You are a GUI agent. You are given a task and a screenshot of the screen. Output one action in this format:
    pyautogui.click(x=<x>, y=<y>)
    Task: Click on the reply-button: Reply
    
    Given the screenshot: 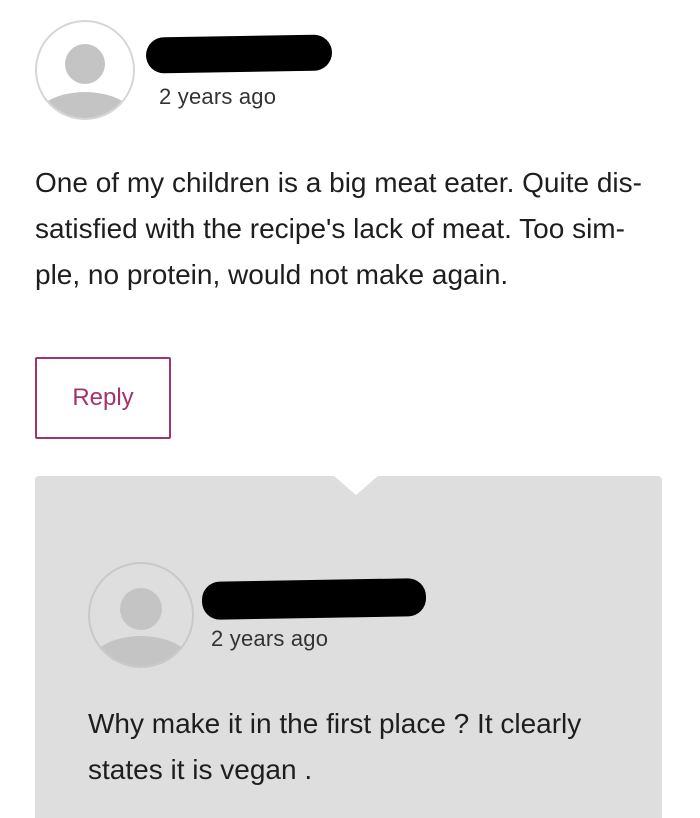 What is the action you would take?
    pyautogui.click(x=103, y=398)
    